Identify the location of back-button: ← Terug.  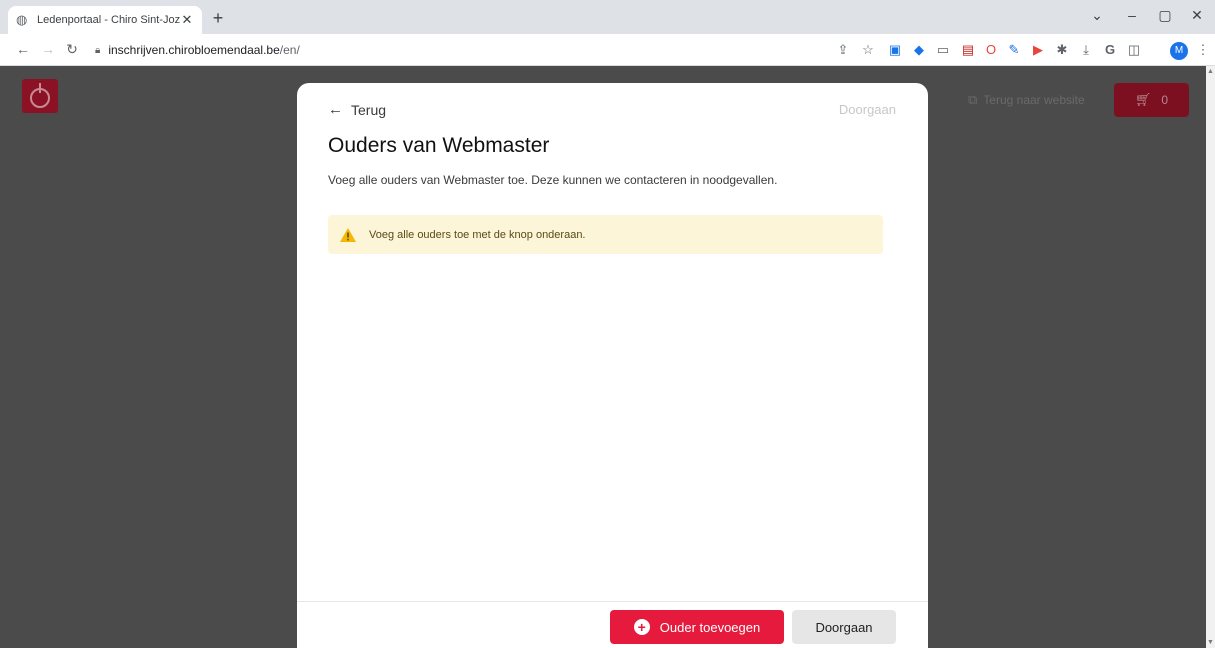
(357, 109).